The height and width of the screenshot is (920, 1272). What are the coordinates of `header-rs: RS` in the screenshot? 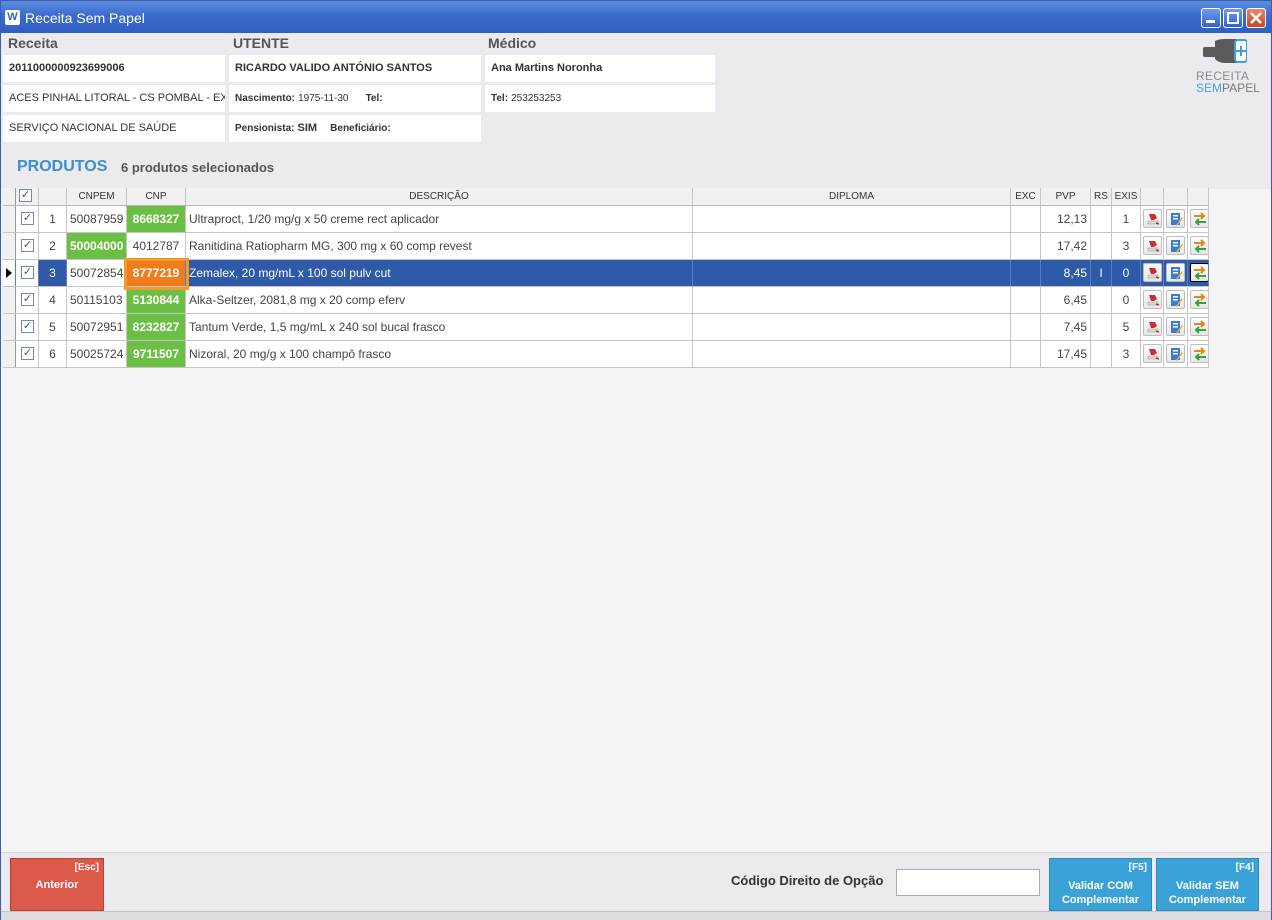 It's located at (1101, 196).